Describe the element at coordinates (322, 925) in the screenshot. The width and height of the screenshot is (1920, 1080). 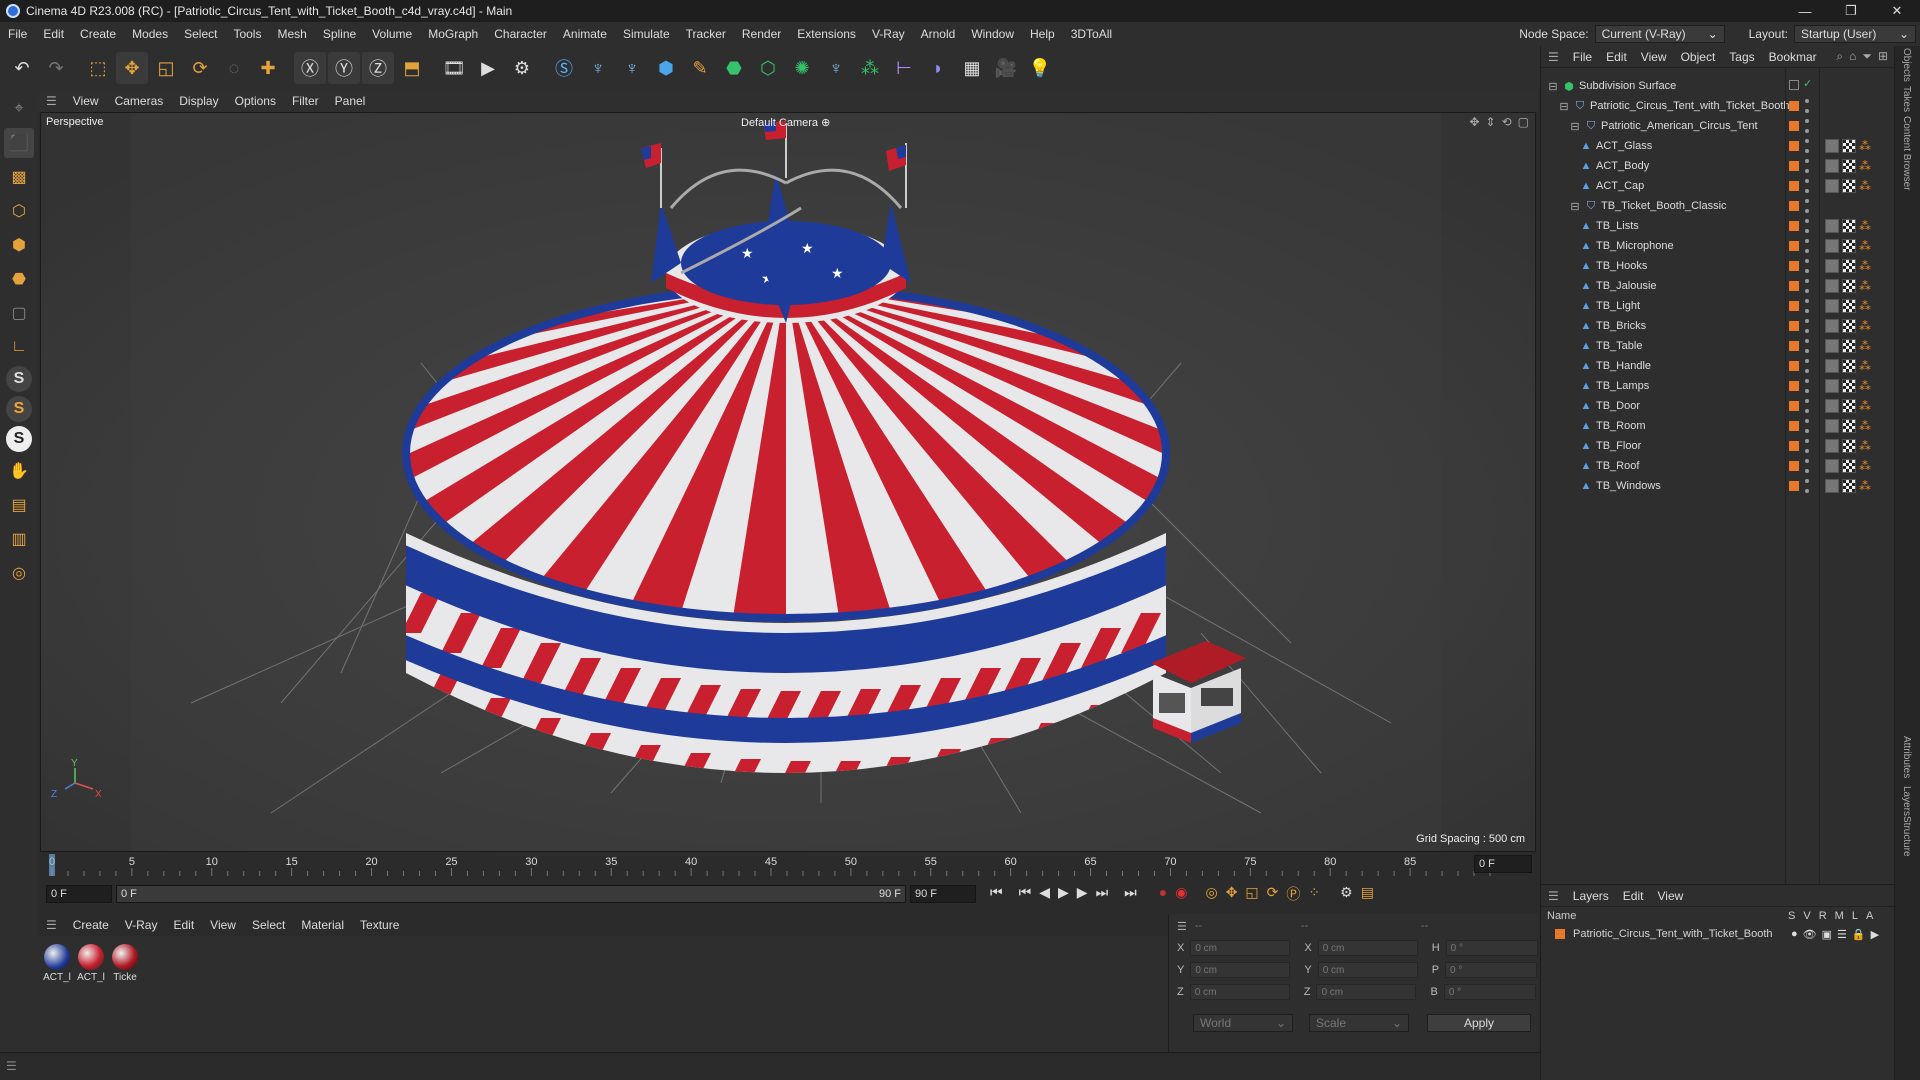
I see `material-menu-material: Material` at that location.